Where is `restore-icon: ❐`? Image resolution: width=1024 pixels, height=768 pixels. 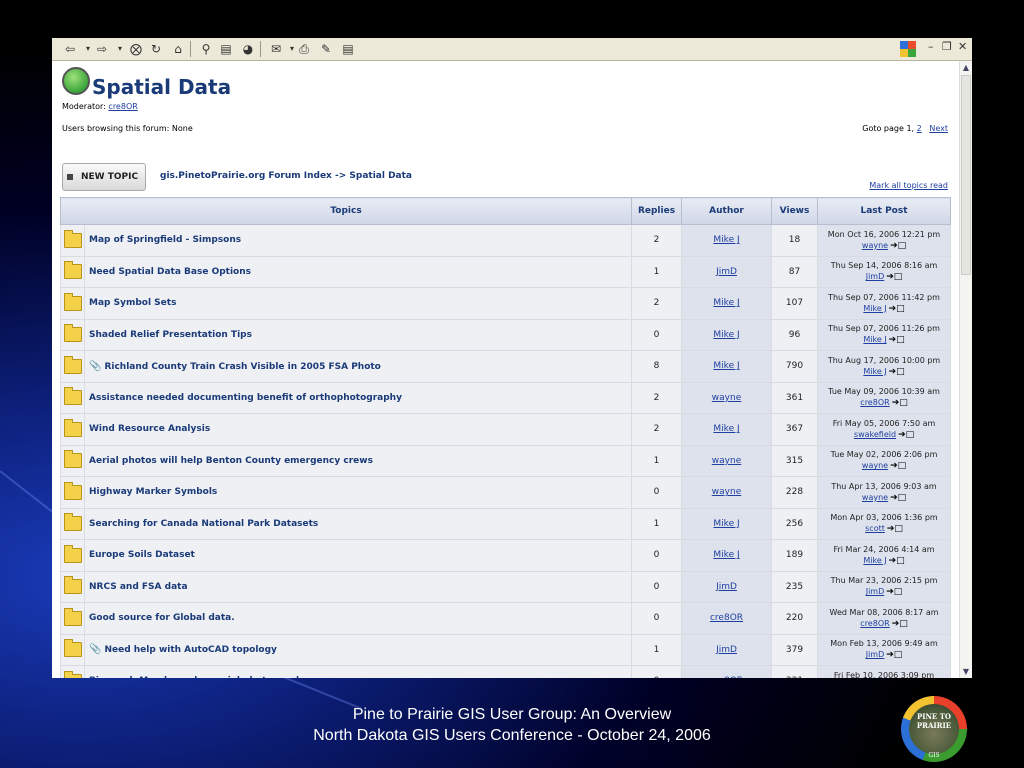 restore-icon: ❐ is located at coordinates (947, 46).